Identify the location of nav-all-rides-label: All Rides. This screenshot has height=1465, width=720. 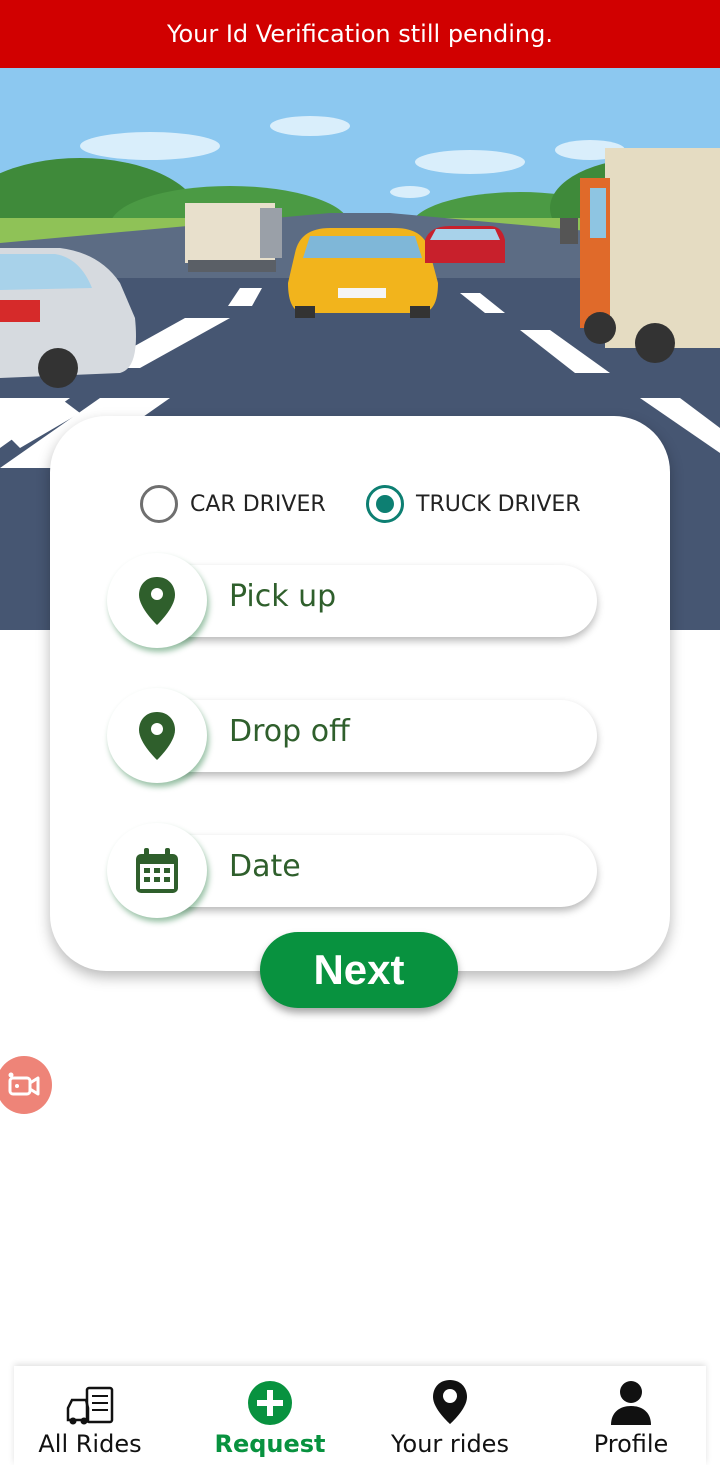
(90, 1444).